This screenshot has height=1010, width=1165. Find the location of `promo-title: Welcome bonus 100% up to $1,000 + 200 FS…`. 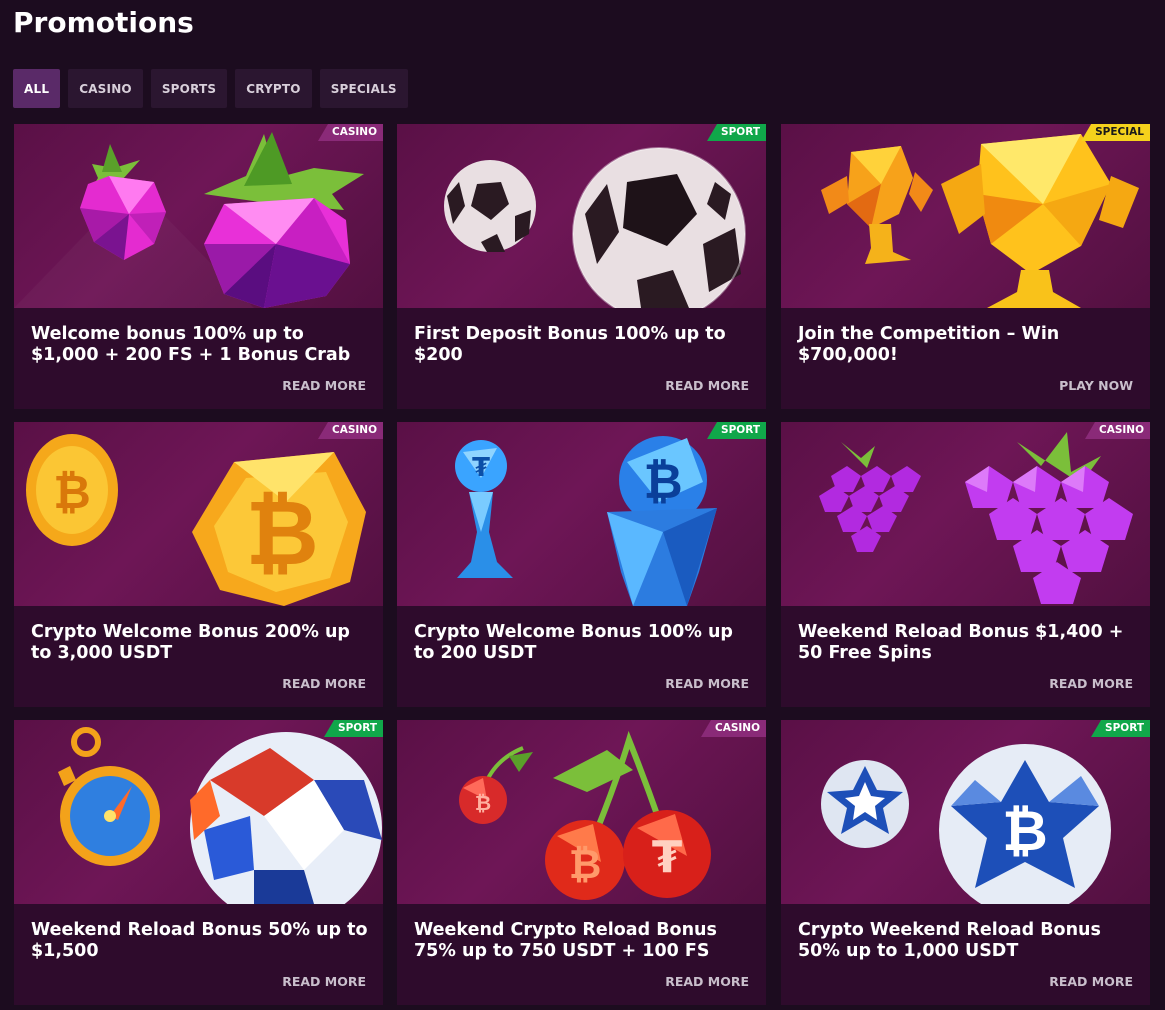

promo-title: Welcome bonus 100% up to $1,000 + 200 FS… is located at coordinates (191, 344).